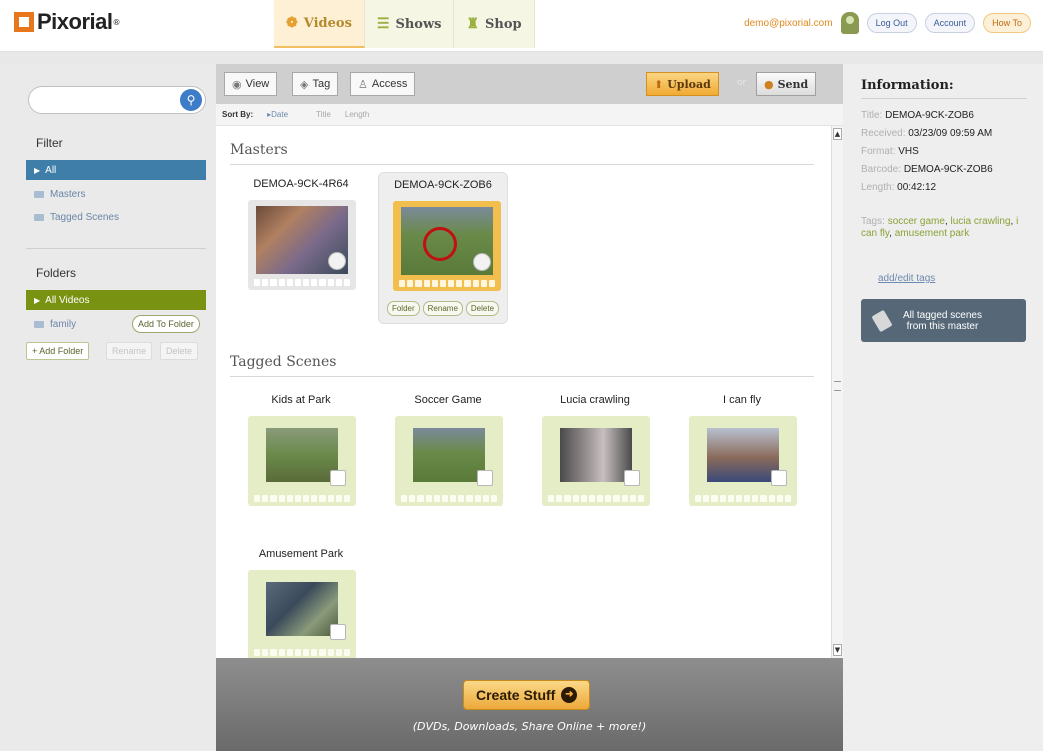 Image resolution: width=1043 pixels, height=751 pixels. What do you see at coordinates (116, 300) in the screenshot?
I see `folder-item-all-videos: ▶ All Videos` at bounding box center [116, 300].